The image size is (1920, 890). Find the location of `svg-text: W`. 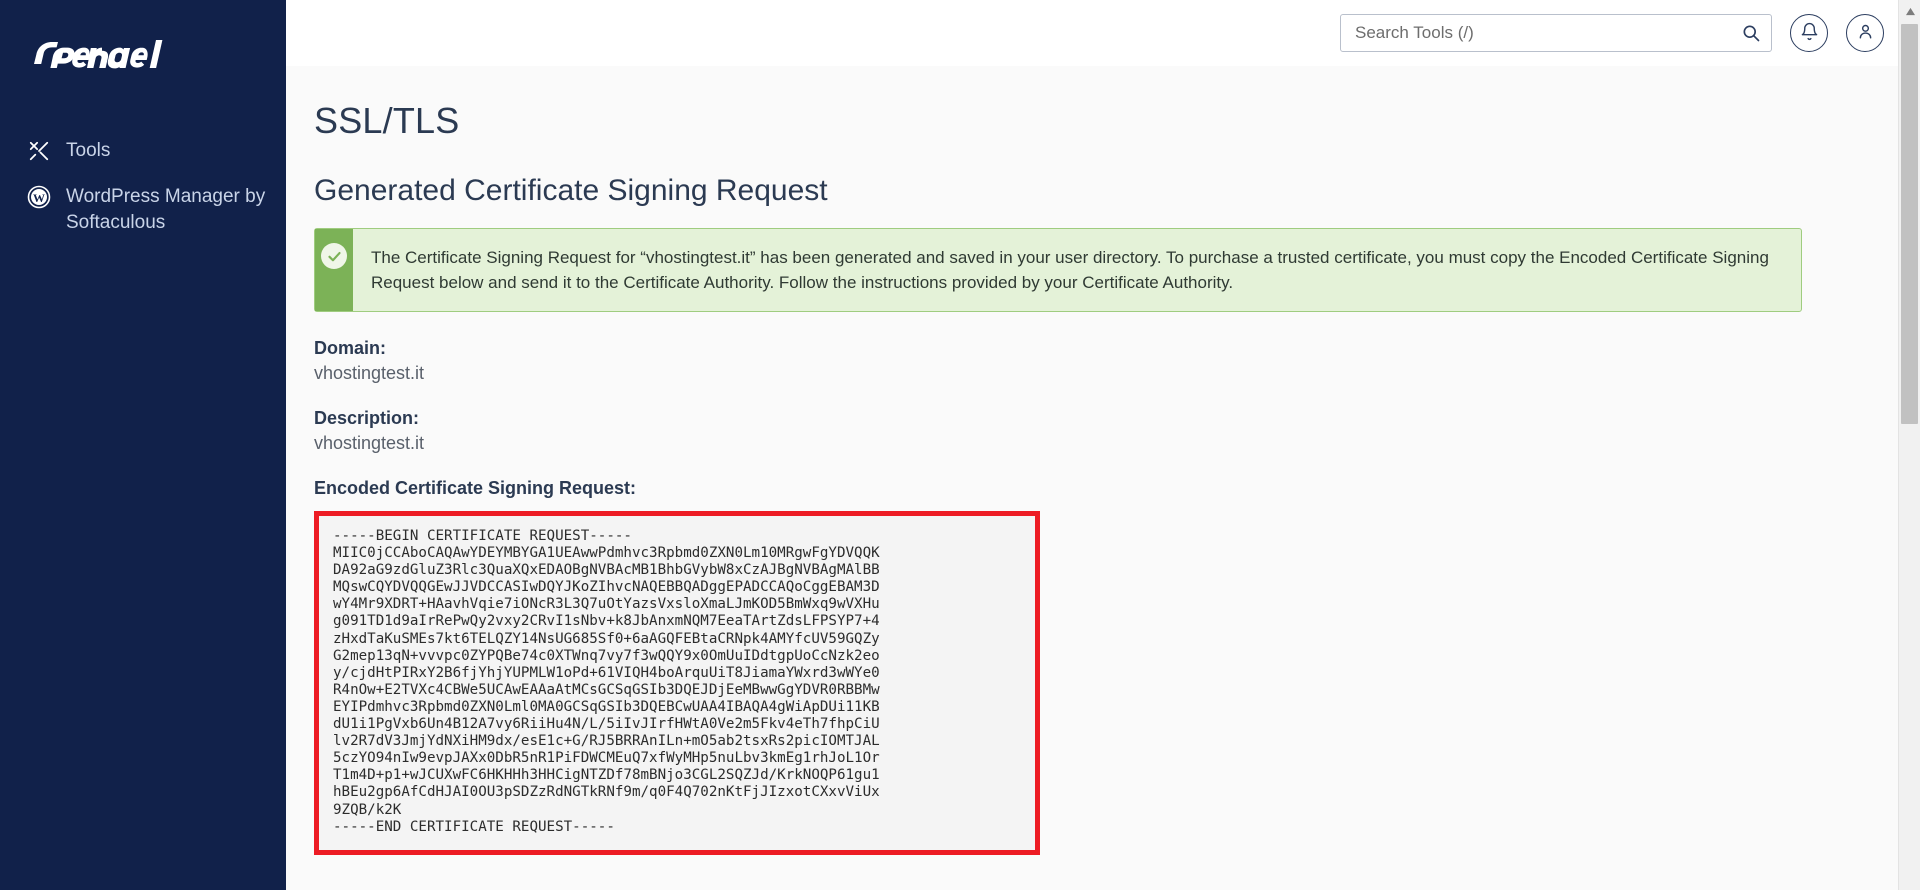

svg-text: W is located at coordinates (39, 198).